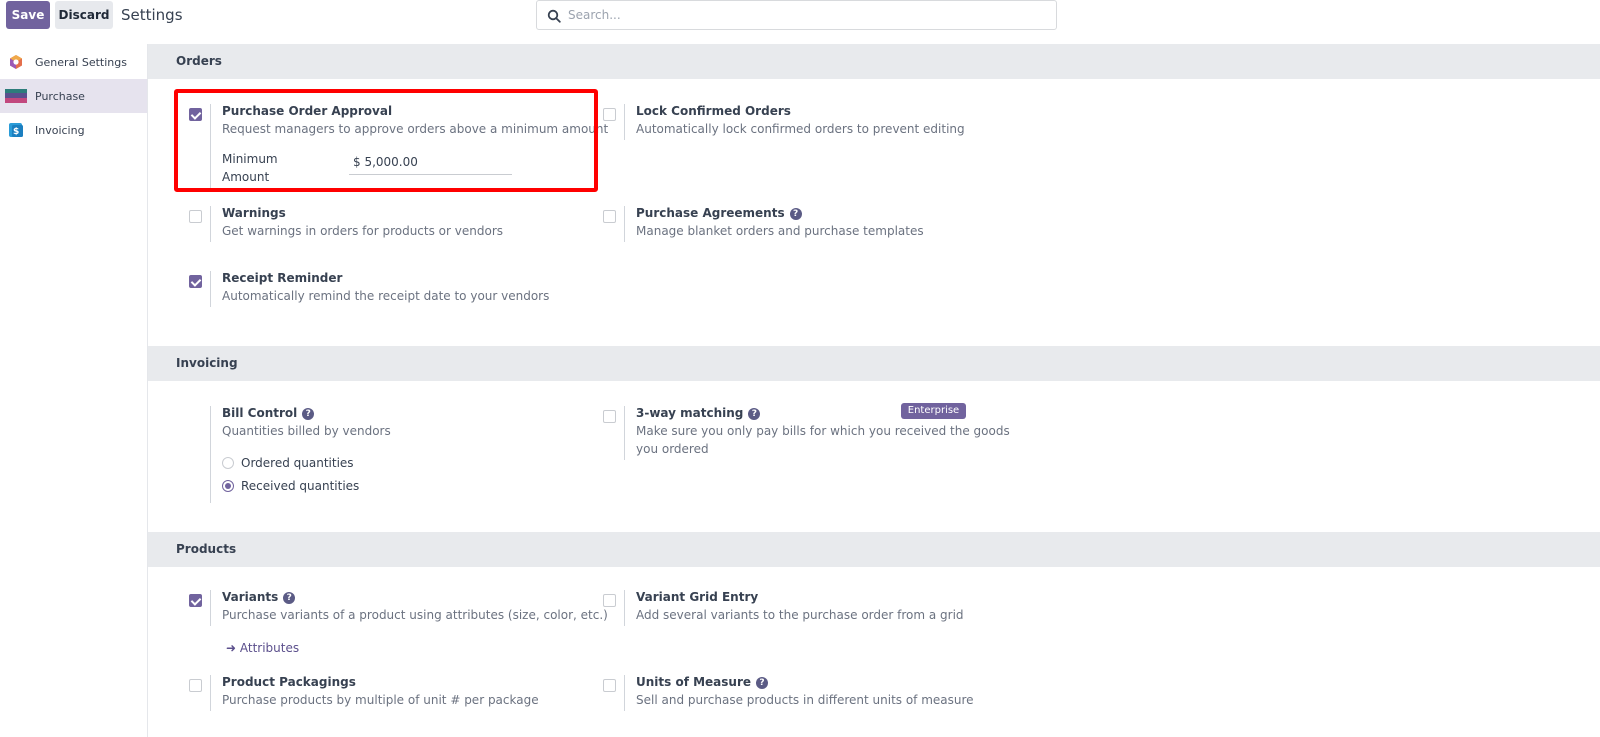 The image size is (1600, 737). Describe the element at coordinates (697, 597) in the screenshot. I see `setting-title: Variant Grid Entry` at that location.